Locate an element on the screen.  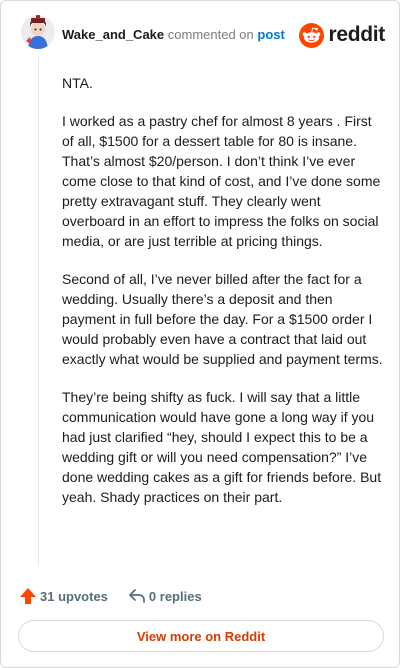
upvote-count: 31 upvotes is located at coordinates (74, 596).